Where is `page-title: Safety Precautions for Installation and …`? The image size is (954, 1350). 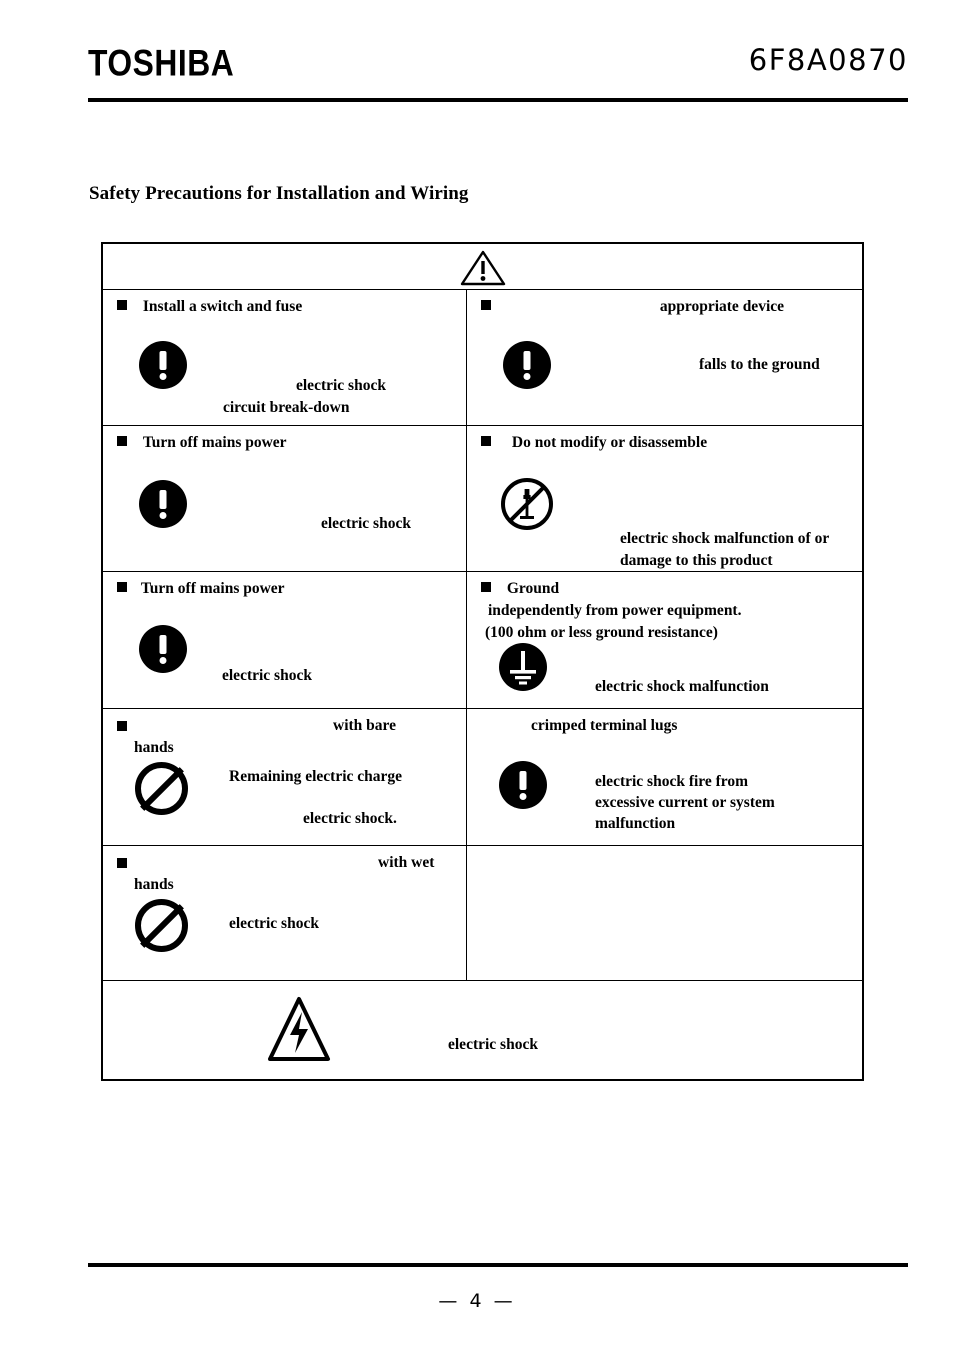
page-title: Safety Precautions for Installation and … is located at coordinates (279, 193).